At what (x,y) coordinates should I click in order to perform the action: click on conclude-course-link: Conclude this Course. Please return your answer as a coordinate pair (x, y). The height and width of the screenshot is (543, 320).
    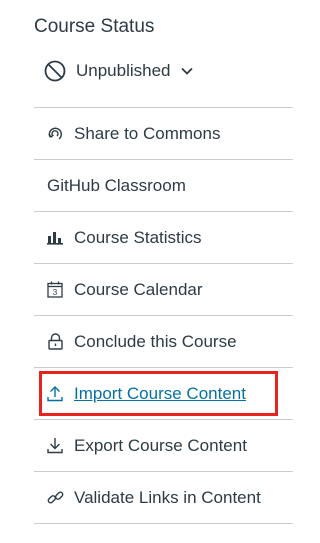
    Looking at the image, I should click on (163, 342).